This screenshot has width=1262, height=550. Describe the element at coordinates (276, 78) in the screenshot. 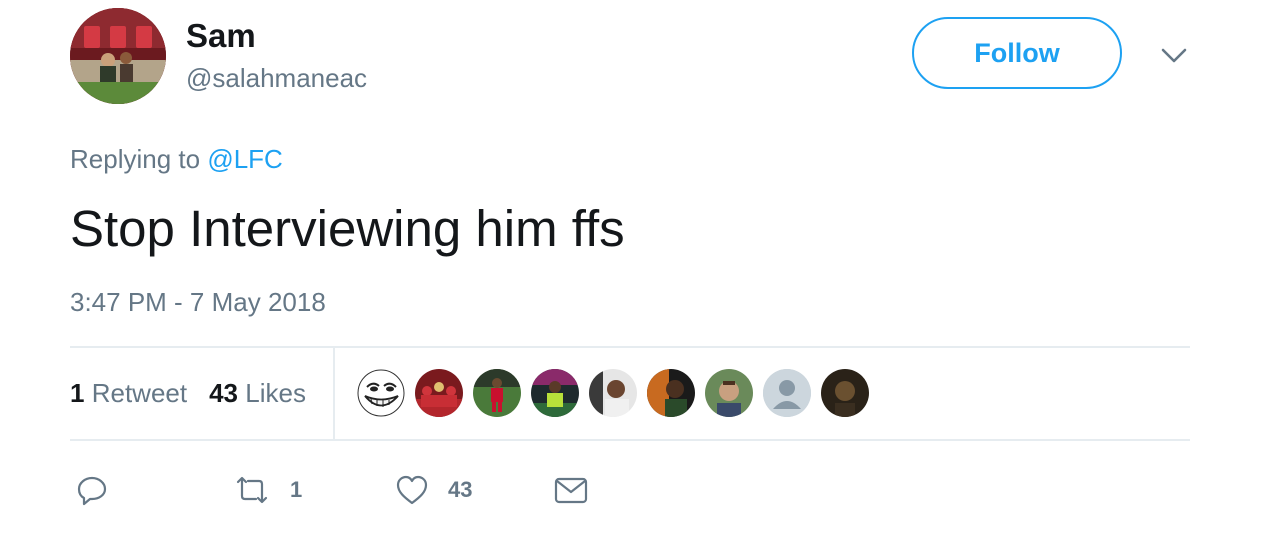

I see `user-handle: @salahmaneac` at that location.